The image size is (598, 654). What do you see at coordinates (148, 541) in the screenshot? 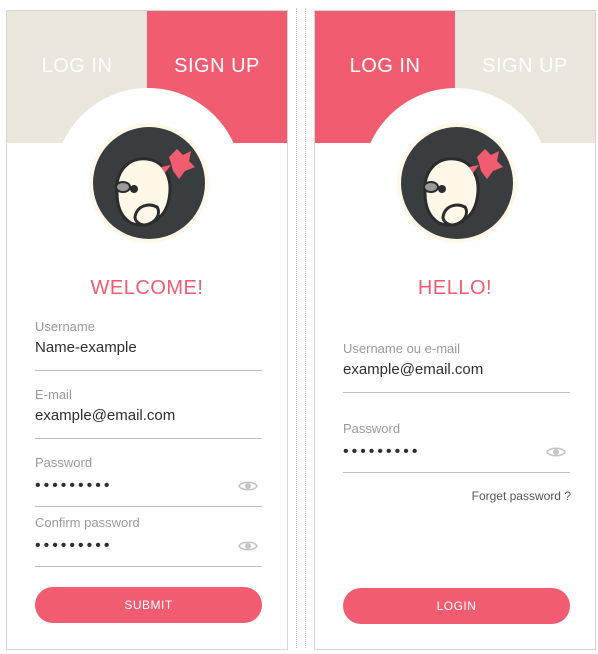
I see `confirm-password-field: Confirm password •••••••••` at bounding box center [148, 541].